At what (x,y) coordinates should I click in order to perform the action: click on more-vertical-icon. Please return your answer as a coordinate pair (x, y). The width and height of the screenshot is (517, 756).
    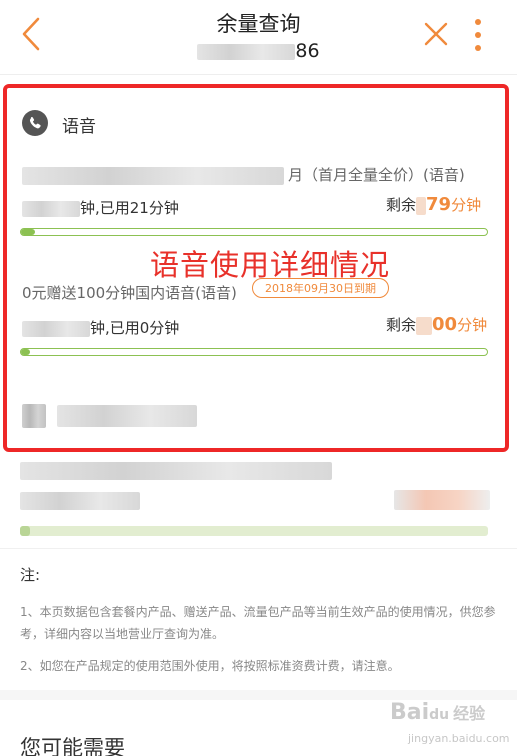
    Looking at the image, I should click on (478, 35).